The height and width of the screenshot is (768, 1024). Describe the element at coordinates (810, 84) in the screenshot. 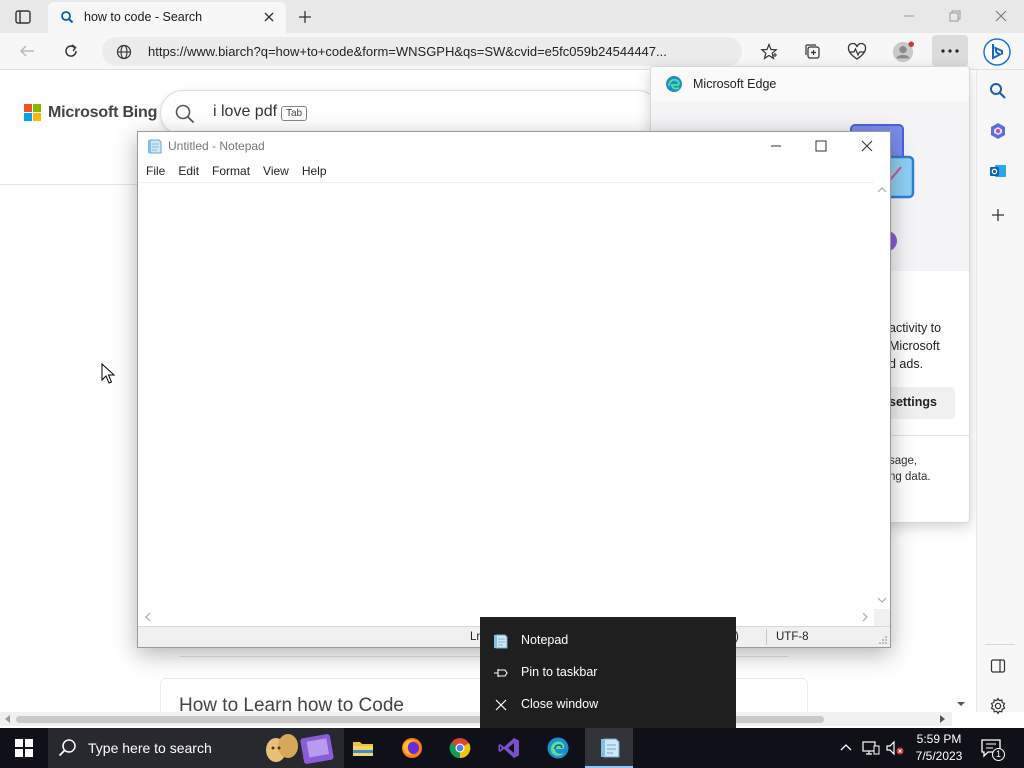

I see `edge-panel-header: Microsoft Edge` at that location.